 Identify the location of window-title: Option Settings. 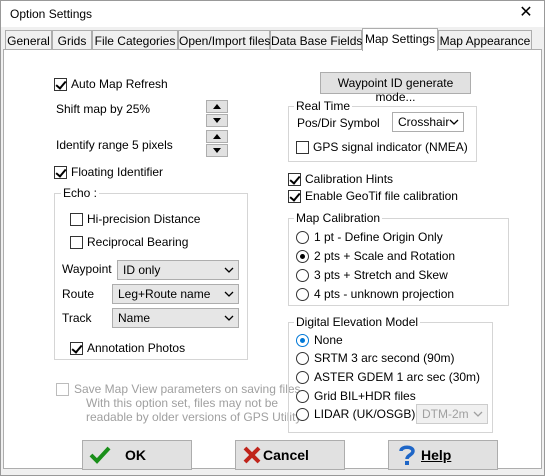
(51, 14).